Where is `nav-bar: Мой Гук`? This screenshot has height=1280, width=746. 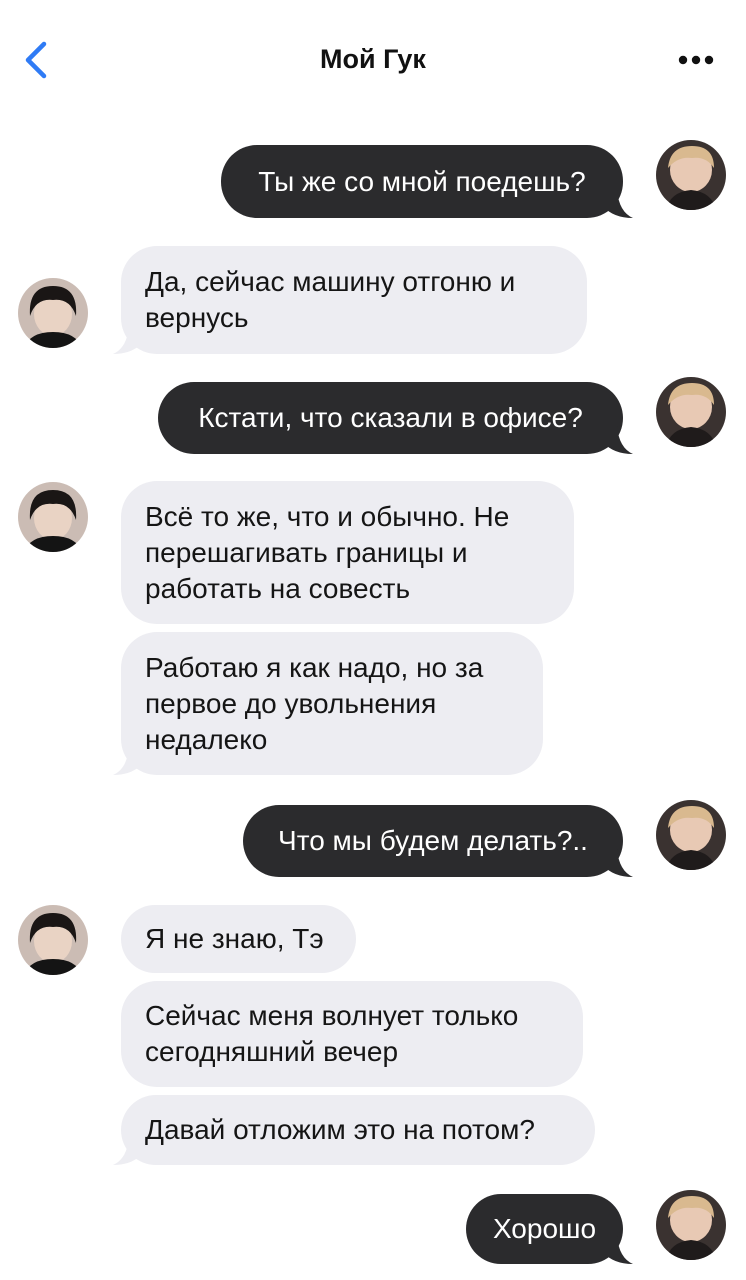 nav-bar: Мой Гук is located at coordinates (373, 60).